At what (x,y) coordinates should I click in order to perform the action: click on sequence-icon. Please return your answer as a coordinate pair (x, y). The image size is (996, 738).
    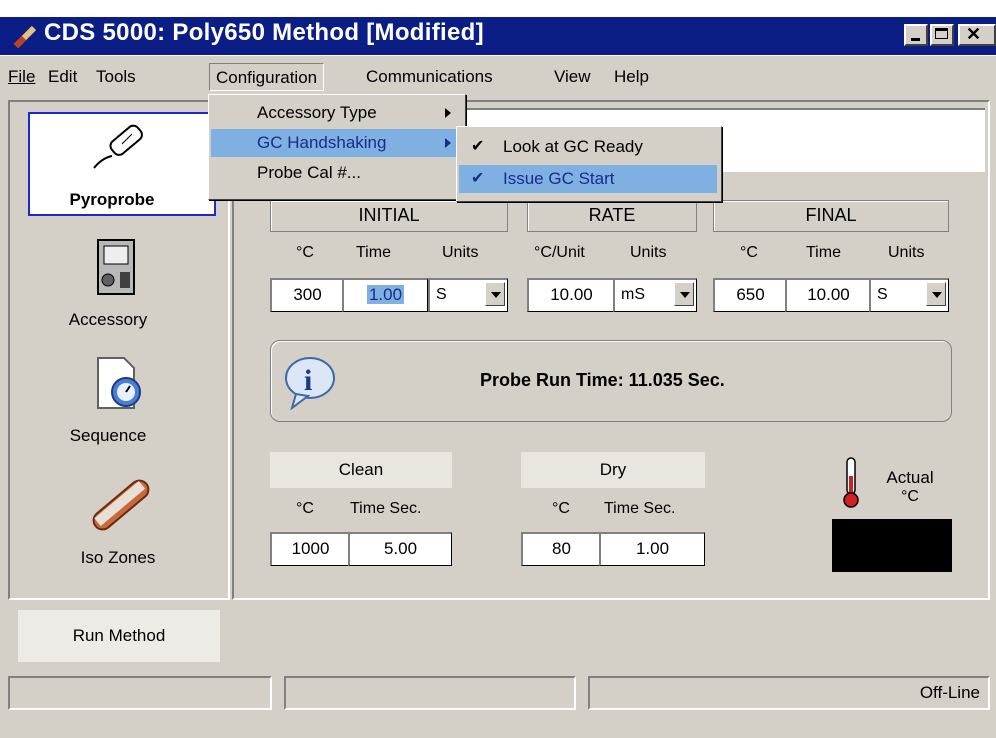
    Looking at the image, I should click on (119, 383).